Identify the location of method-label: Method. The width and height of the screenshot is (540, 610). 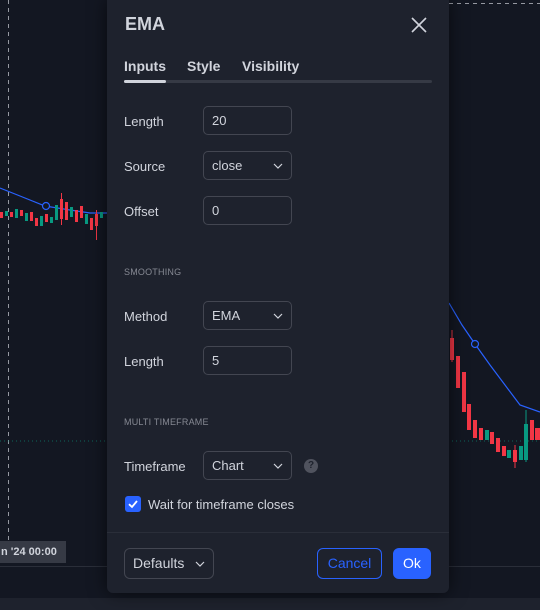
(146, 316).